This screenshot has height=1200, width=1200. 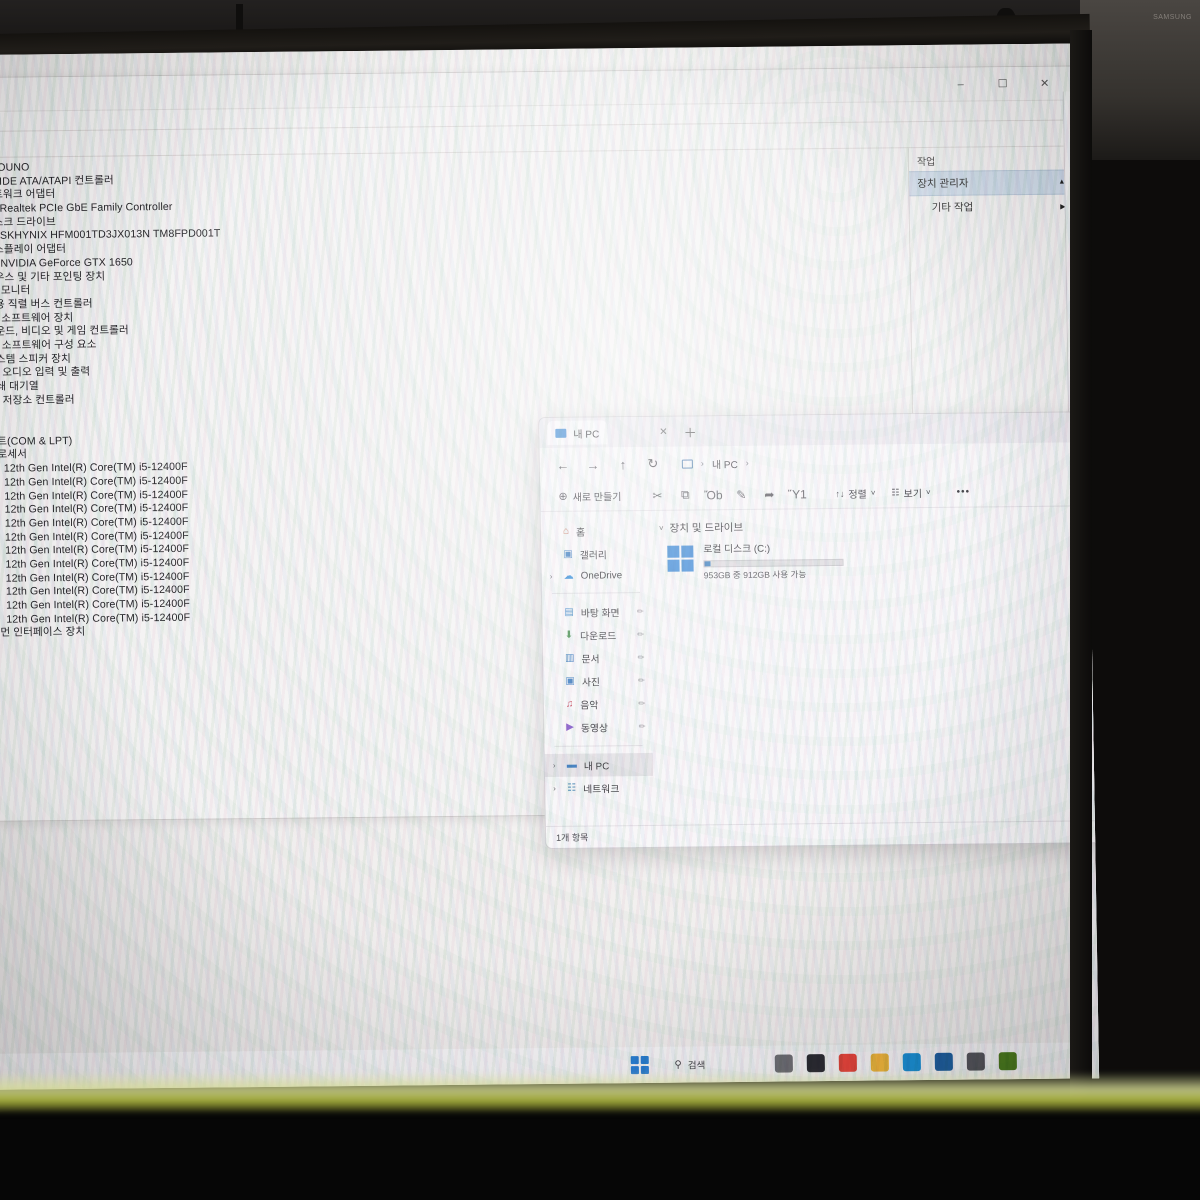 What do you see at coordinates (580, 533) in the screenshot?
I see `sidebar-item-label: 홈` at bounding box center [580, 533].